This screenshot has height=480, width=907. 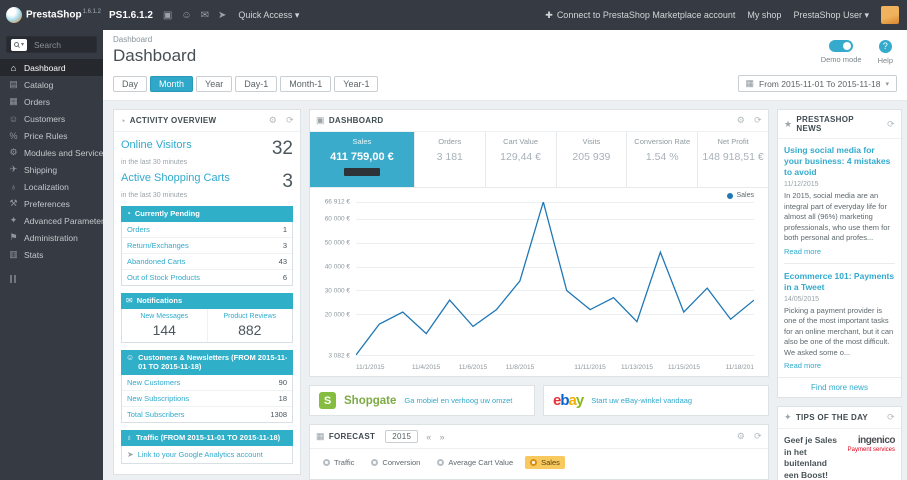 What do you see at coordinates (205, 15) in the screenshot?
I see `message-icon: ✉` at bounding box center [205, 15].